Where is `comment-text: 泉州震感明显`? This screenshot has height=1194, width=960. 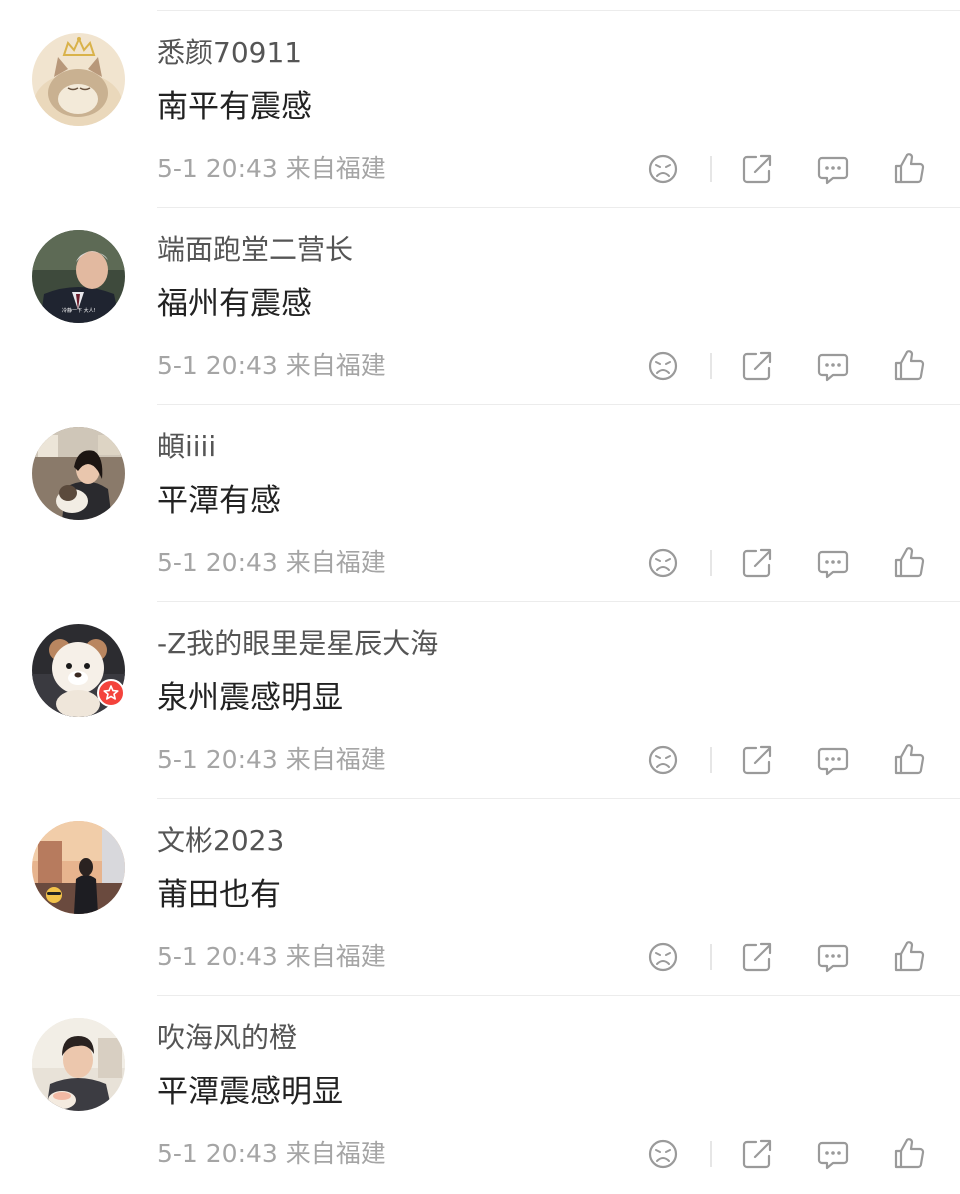
comment-text: 泉州震感明显 is located at coordinates (250, 698).